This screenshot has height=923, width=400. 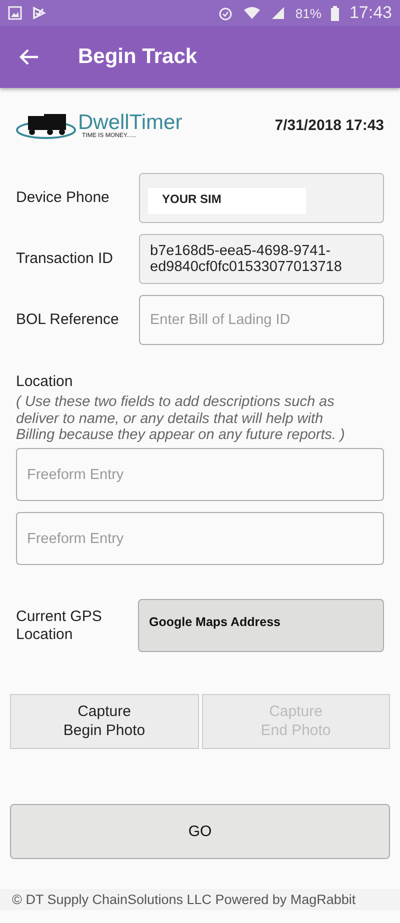 I want to click on signal-icon, so click(x=278, y=13).